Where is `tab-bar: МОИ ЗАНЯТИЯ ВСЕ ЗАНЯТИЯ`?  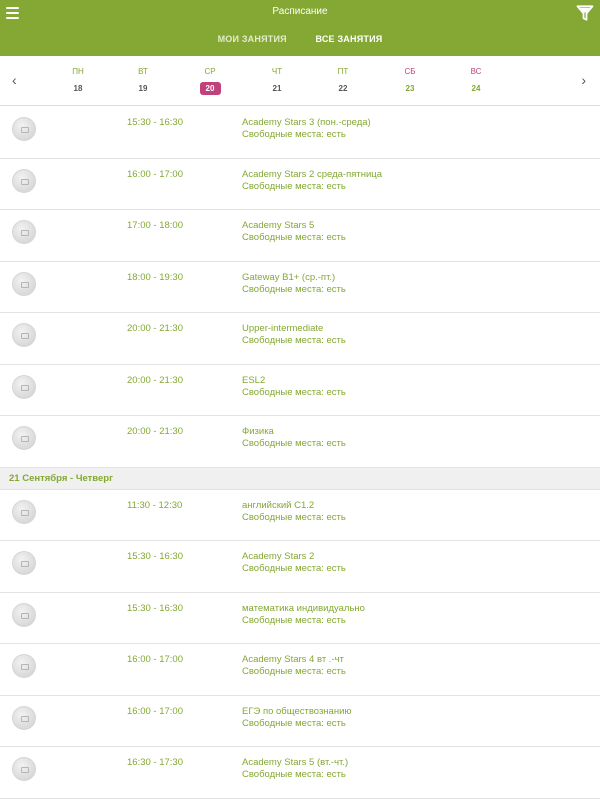 tab-bar: МОИ ЗАНЯТИЯ ВСЕ ЗАНЯТИЯ is located at coordinates (300, 39).